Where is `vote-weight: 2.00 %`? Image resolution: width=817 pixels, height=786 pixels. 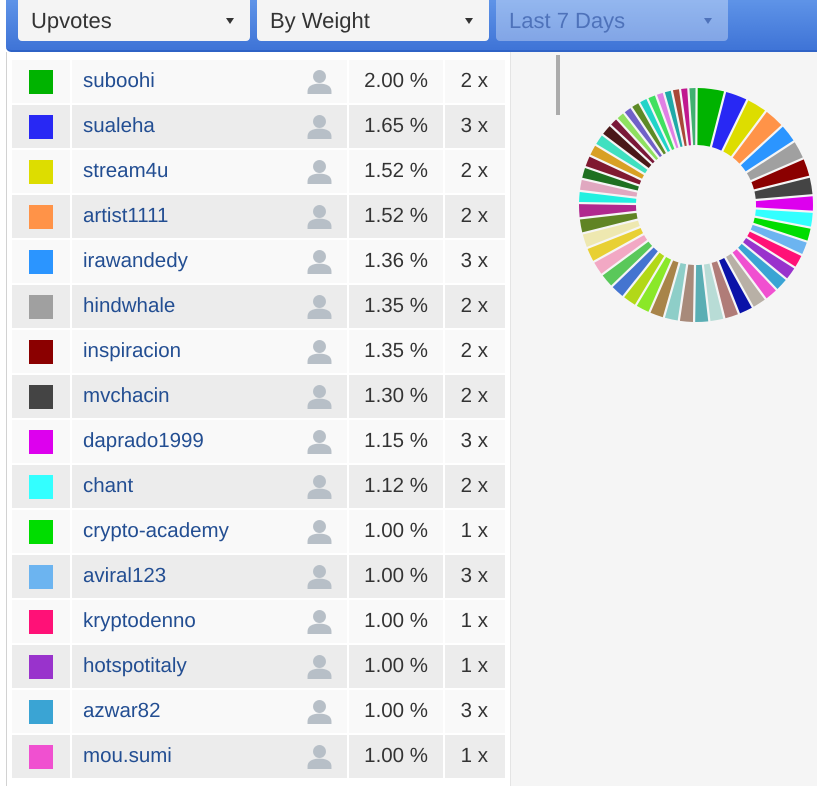
vote-weight: 2.00 % is located at coordinates (396, 81).